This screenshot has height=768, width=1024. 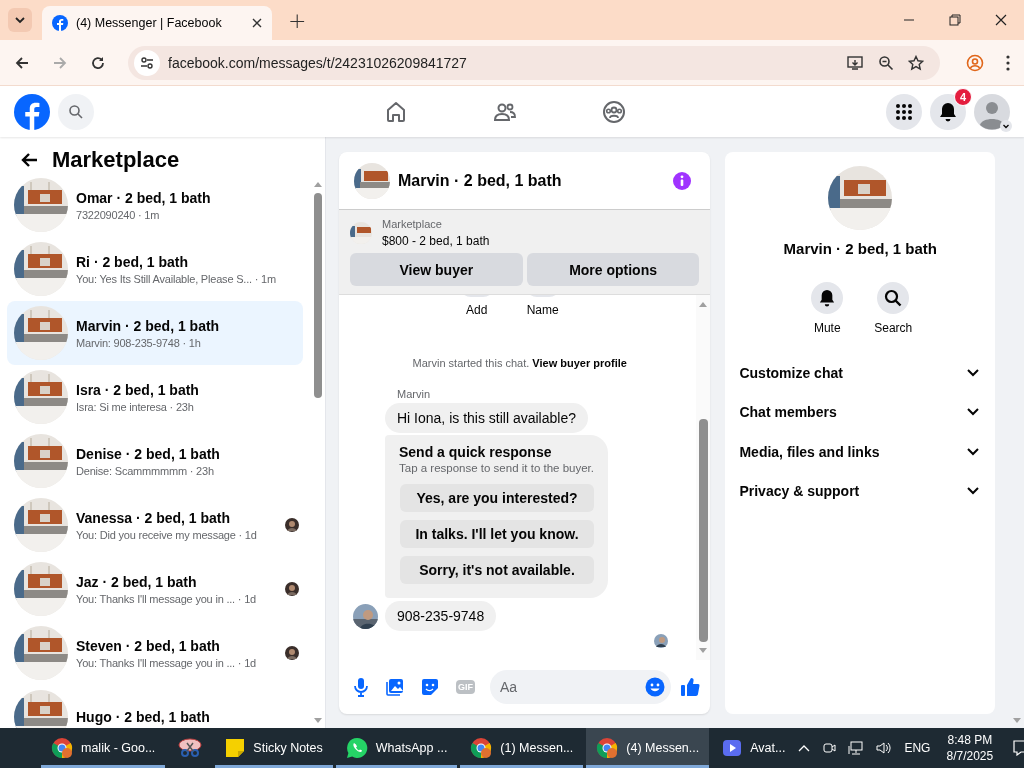 I want to click on emoji-icon, so click(x=655, y=687).